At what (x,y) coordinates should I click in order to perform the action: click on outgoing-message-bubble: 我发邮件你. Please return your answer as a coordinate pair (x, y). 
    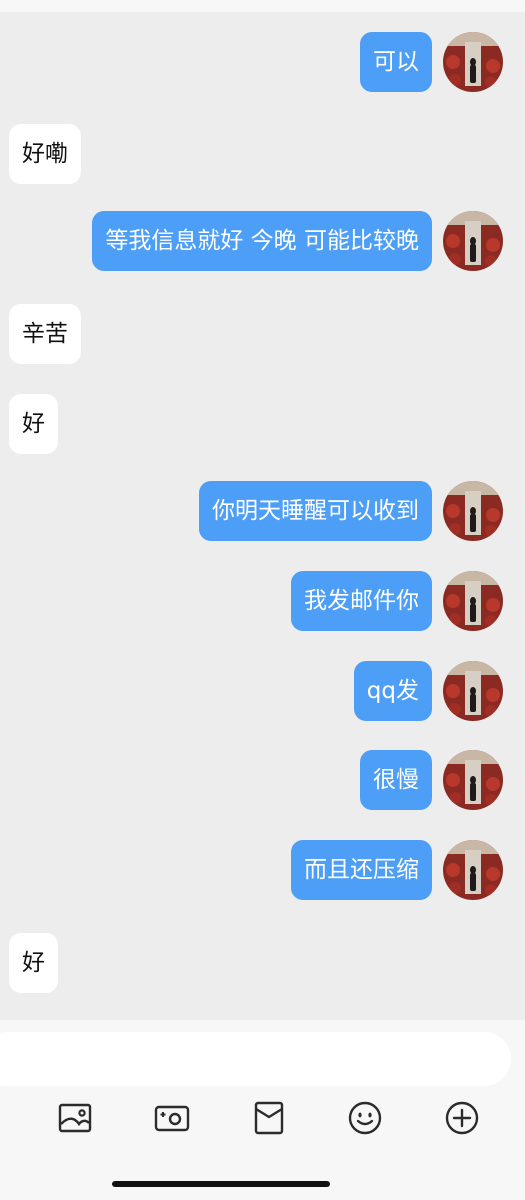
    Looking at the image, I should click on (361, 601).